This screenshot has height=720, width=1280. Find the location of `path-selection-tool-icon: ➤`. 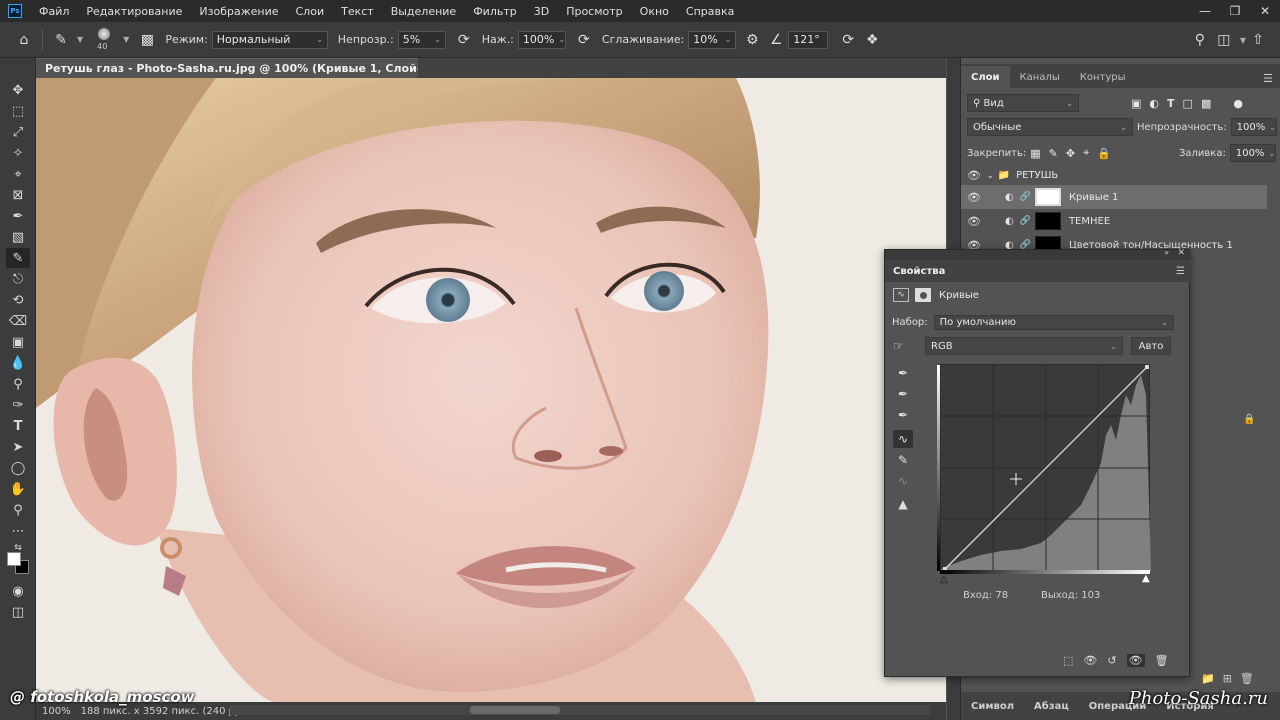

path-selection-tool-icon: ➤ is located at coordinates (18, 447).